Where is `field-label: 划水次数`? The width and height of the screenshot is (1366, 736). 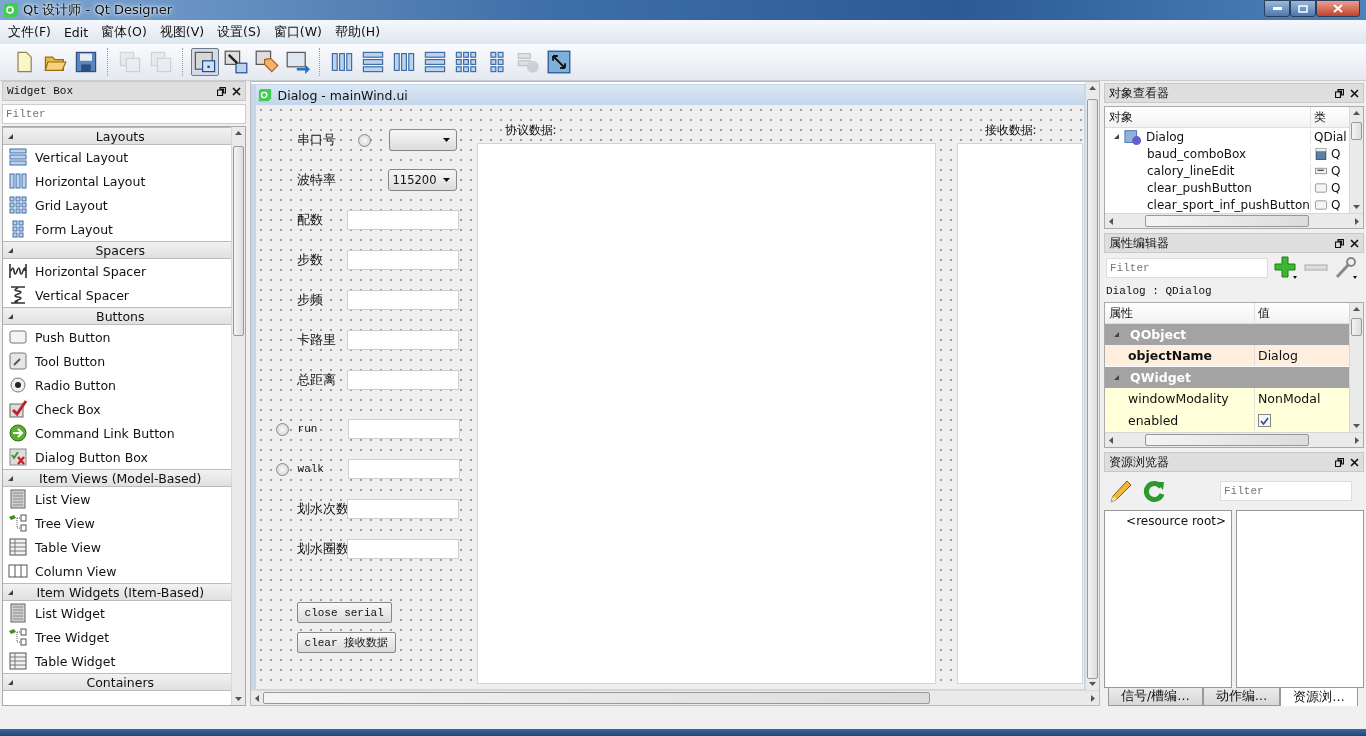 field-label: 划水次数 is located at coordinates (321, 509).